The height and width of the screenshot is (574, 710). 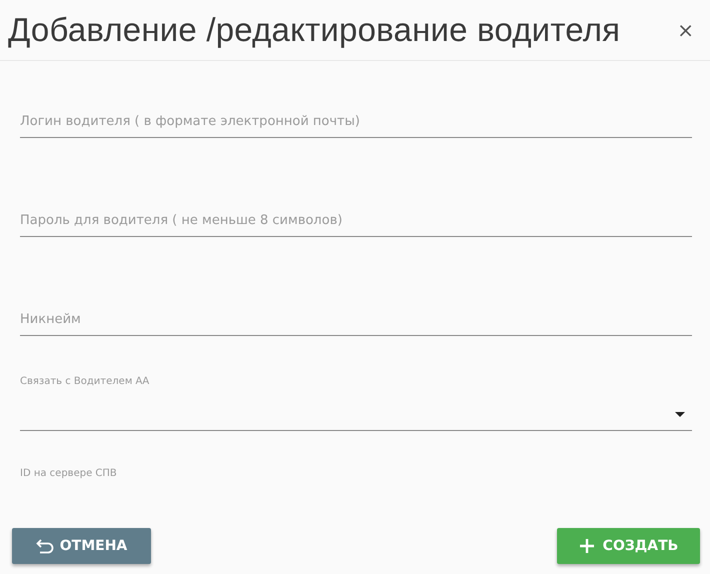 I want to click on close-button: ×, so click(x=685, y=30).